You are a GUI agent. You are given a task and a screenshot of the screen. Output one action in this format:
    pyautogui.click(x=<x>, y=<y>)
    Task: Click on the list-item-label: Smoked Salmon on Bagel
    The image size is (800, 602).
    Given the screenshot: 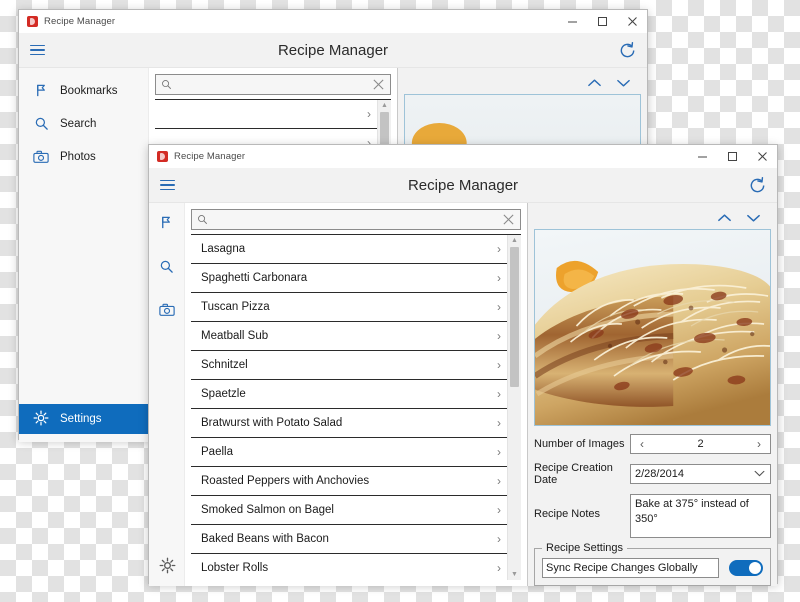 What is the action you would take?
    pyautogui.click(x=267, y=510)
    